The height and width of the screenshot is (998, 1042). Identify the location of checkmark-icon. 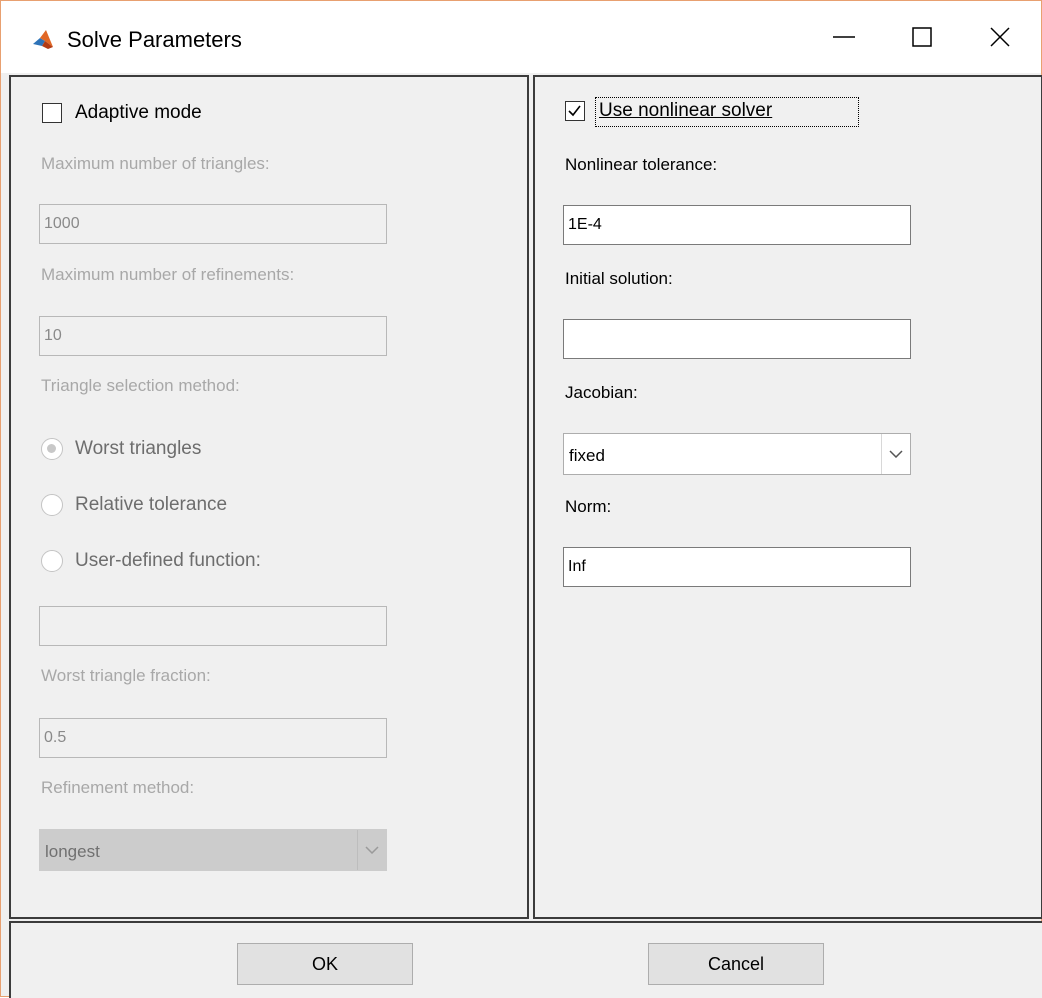
(574, 111).